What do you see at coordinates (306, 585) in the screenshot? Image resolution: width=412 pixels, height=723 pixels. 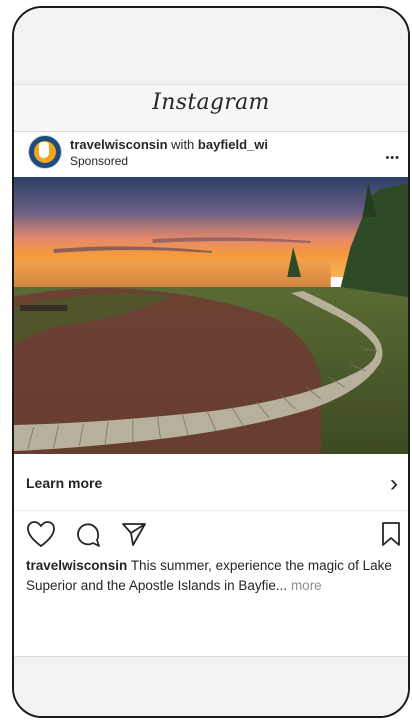 I see `caption-more-link: more` at bounding box center [306, 585].